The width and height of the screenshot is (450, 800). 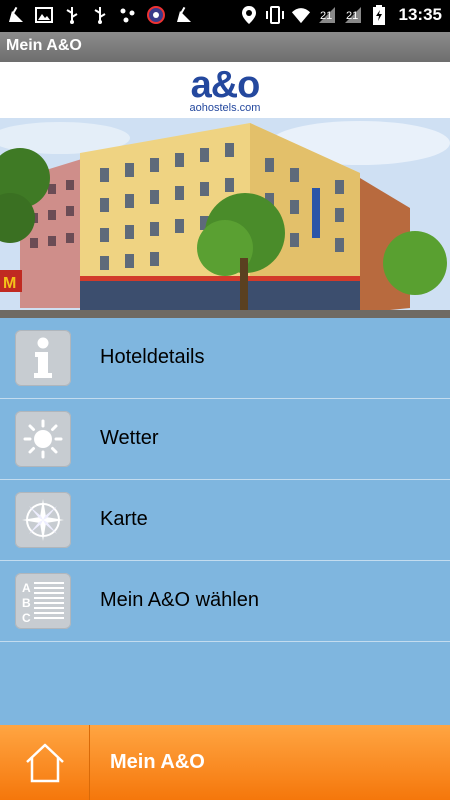 What do you see at coordinates (43, 358) in the screenshot?
I see `info-icon` at bounding box center [43, 358].